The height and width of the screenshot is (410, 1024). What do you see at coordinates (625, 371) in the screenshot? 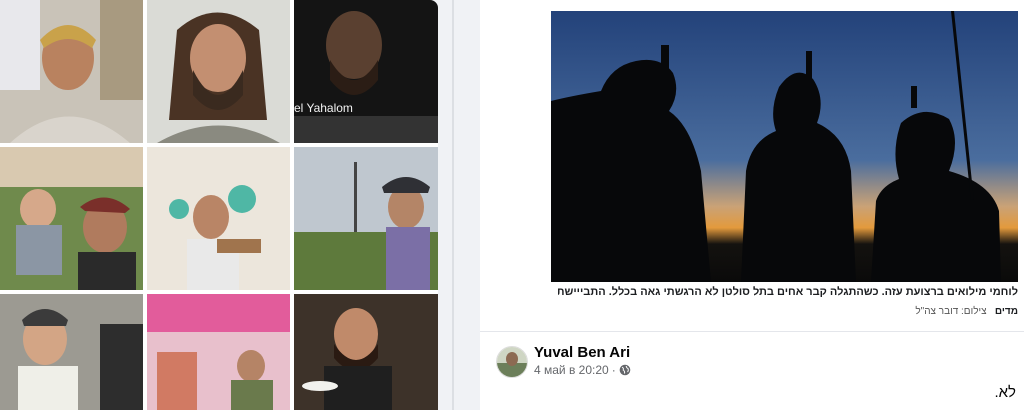
I see `globe-icon` at bounding box center [625, 371].